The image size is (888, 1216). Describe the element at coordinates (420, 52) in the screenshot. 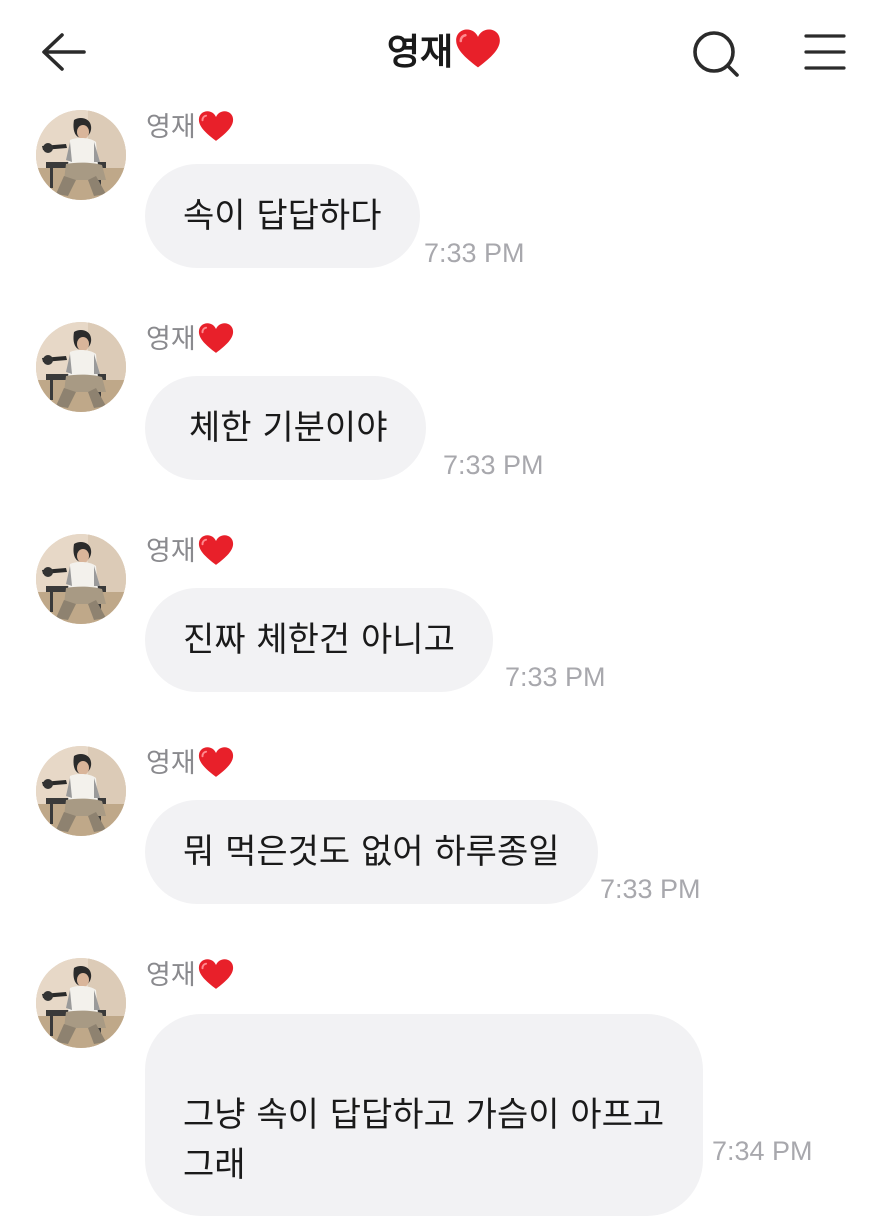

I see `chat-title-text: 영재` at that location.